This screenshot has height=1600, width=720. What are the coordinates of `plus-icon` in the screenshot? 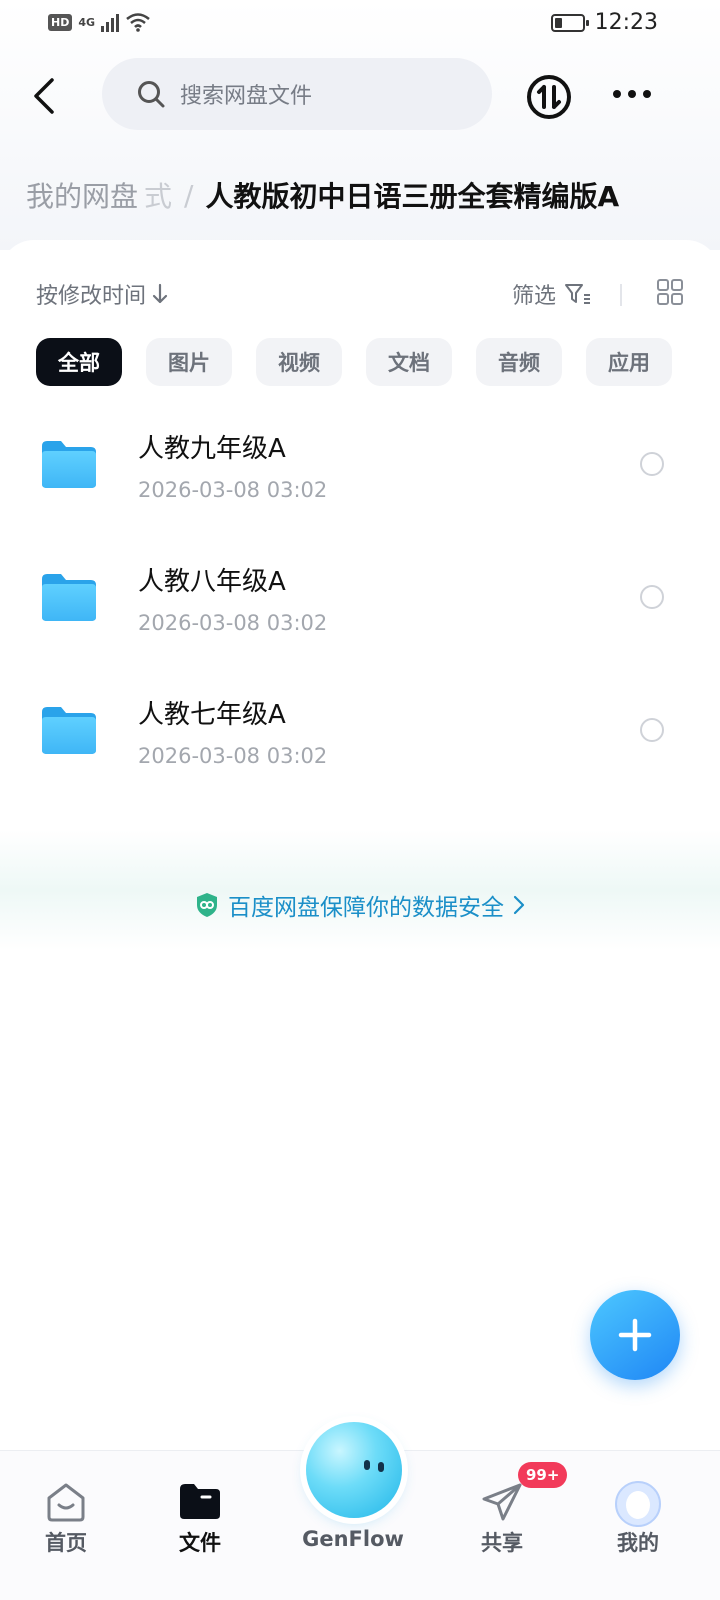 It's located at (635, 1335).